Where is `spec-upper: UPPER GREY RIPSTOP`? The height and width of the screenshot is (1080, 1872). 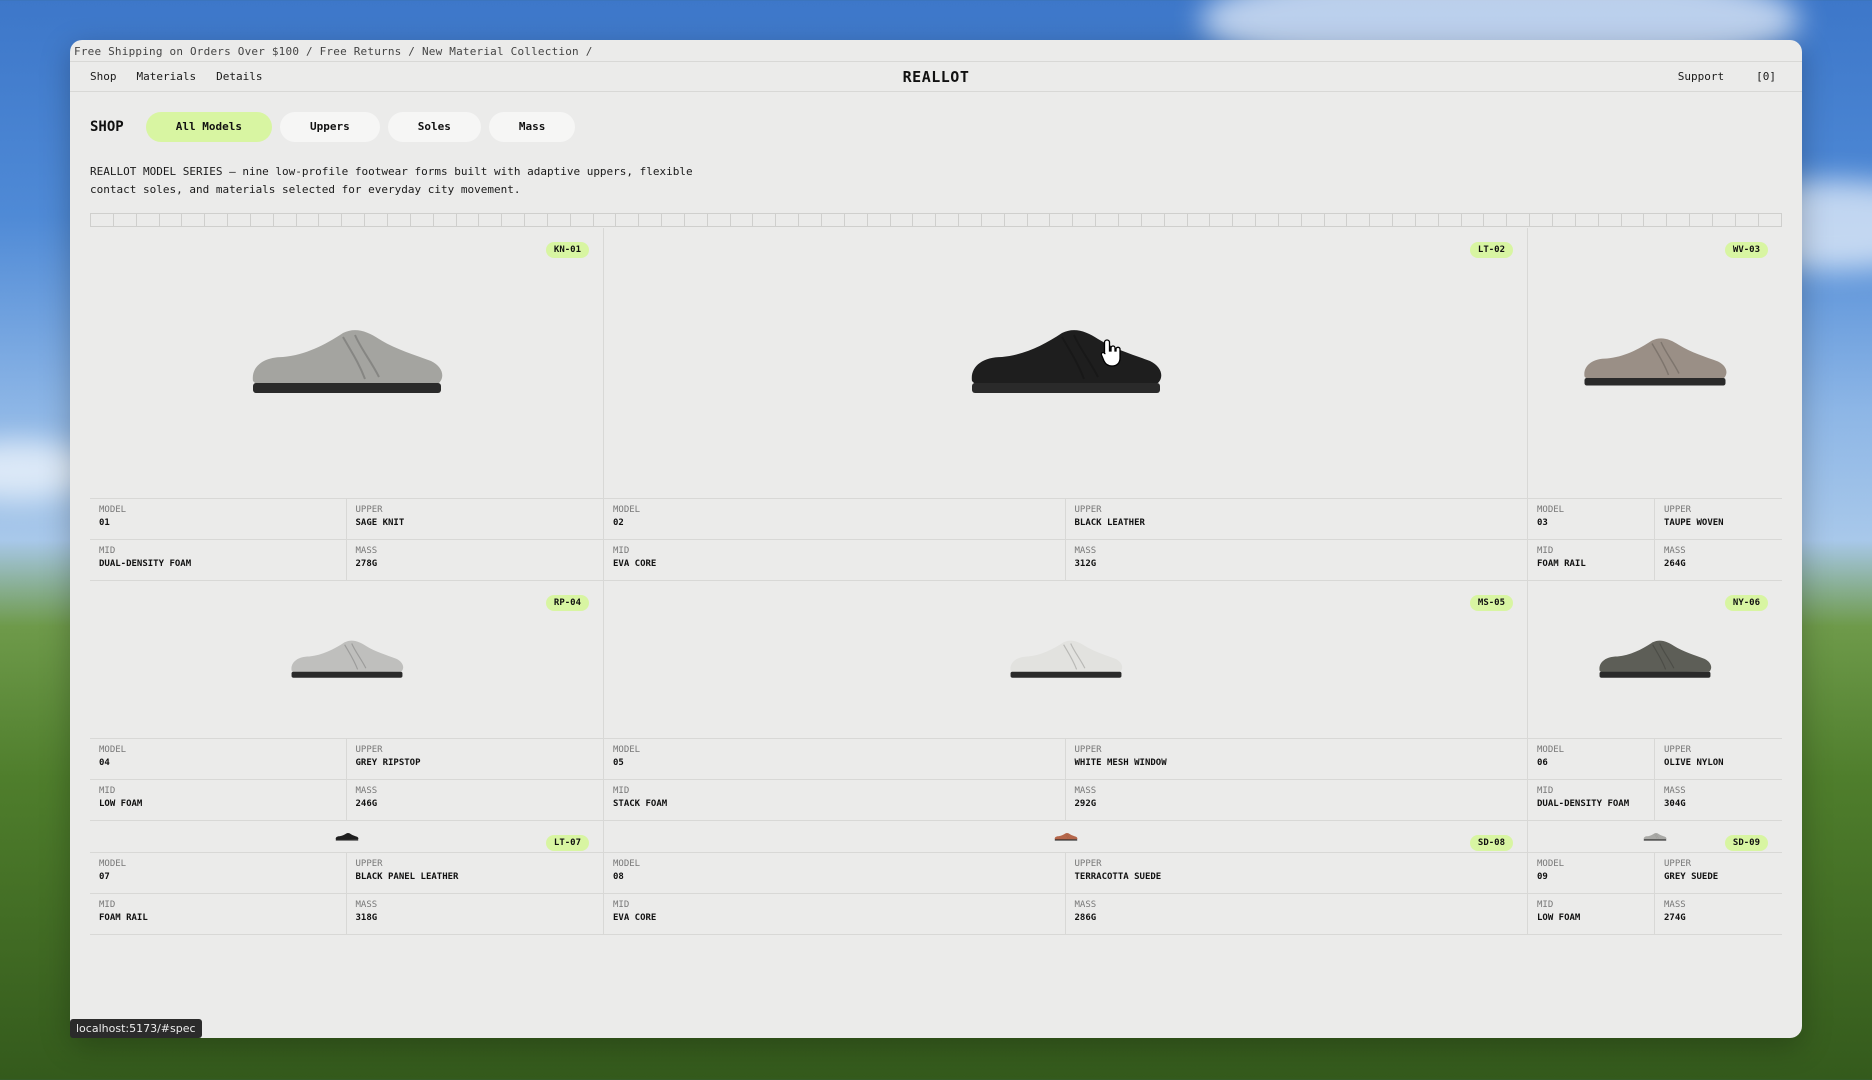
spec-upper: UPPER GREY RIPSTOP is located at coordinates (474, 759).